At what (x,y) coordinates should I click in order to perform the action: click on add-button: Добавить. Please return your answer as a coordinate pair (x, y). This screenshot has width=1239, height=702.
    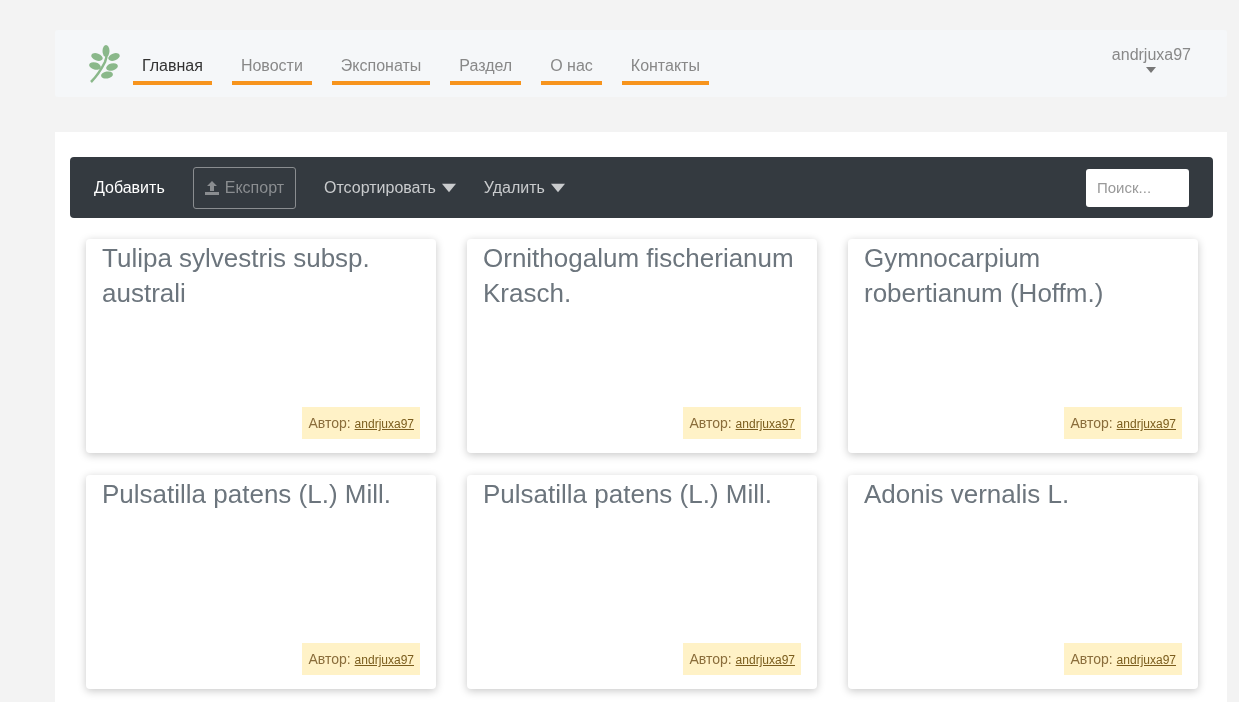
    Looking at the image, I should click on (129, 187).